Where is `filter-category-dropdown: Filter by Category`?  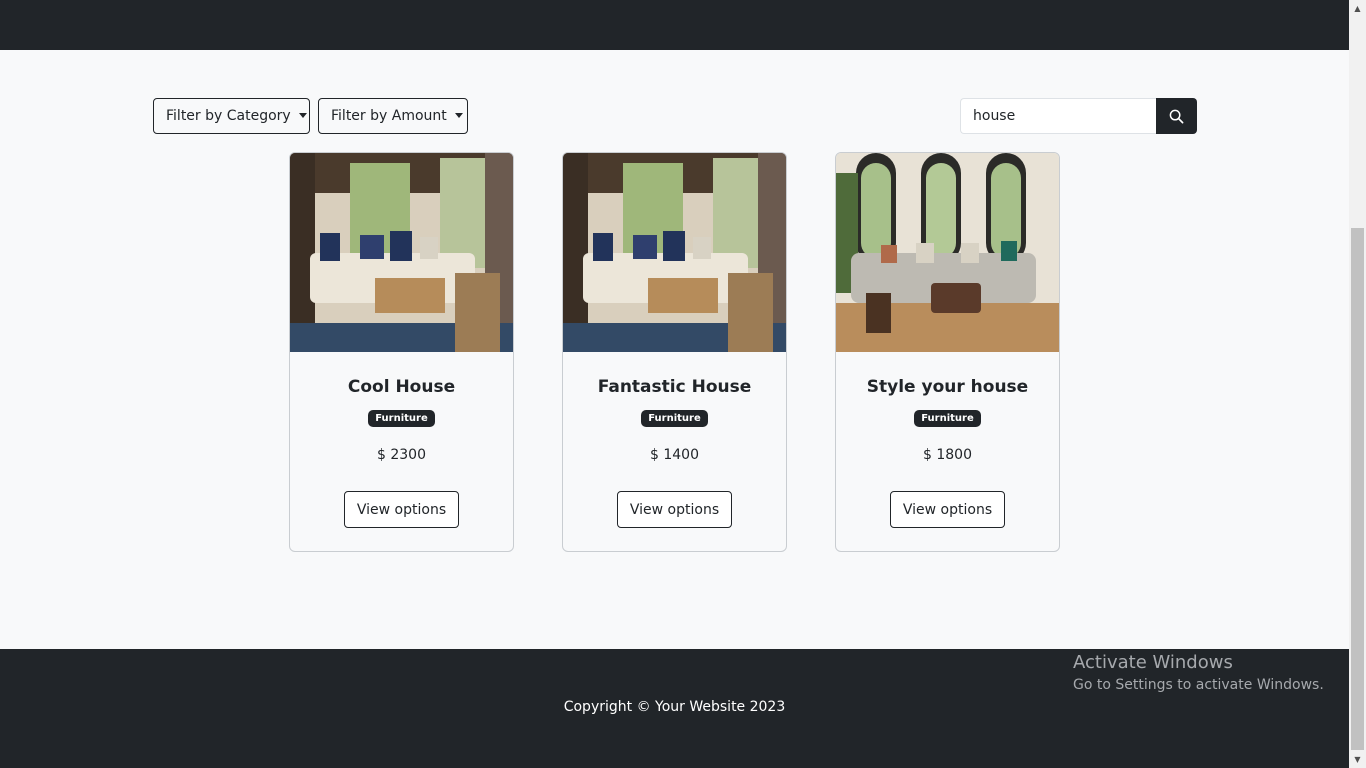 filter-category-dropdown: Filter by Category is located at coordinates (231, 116).